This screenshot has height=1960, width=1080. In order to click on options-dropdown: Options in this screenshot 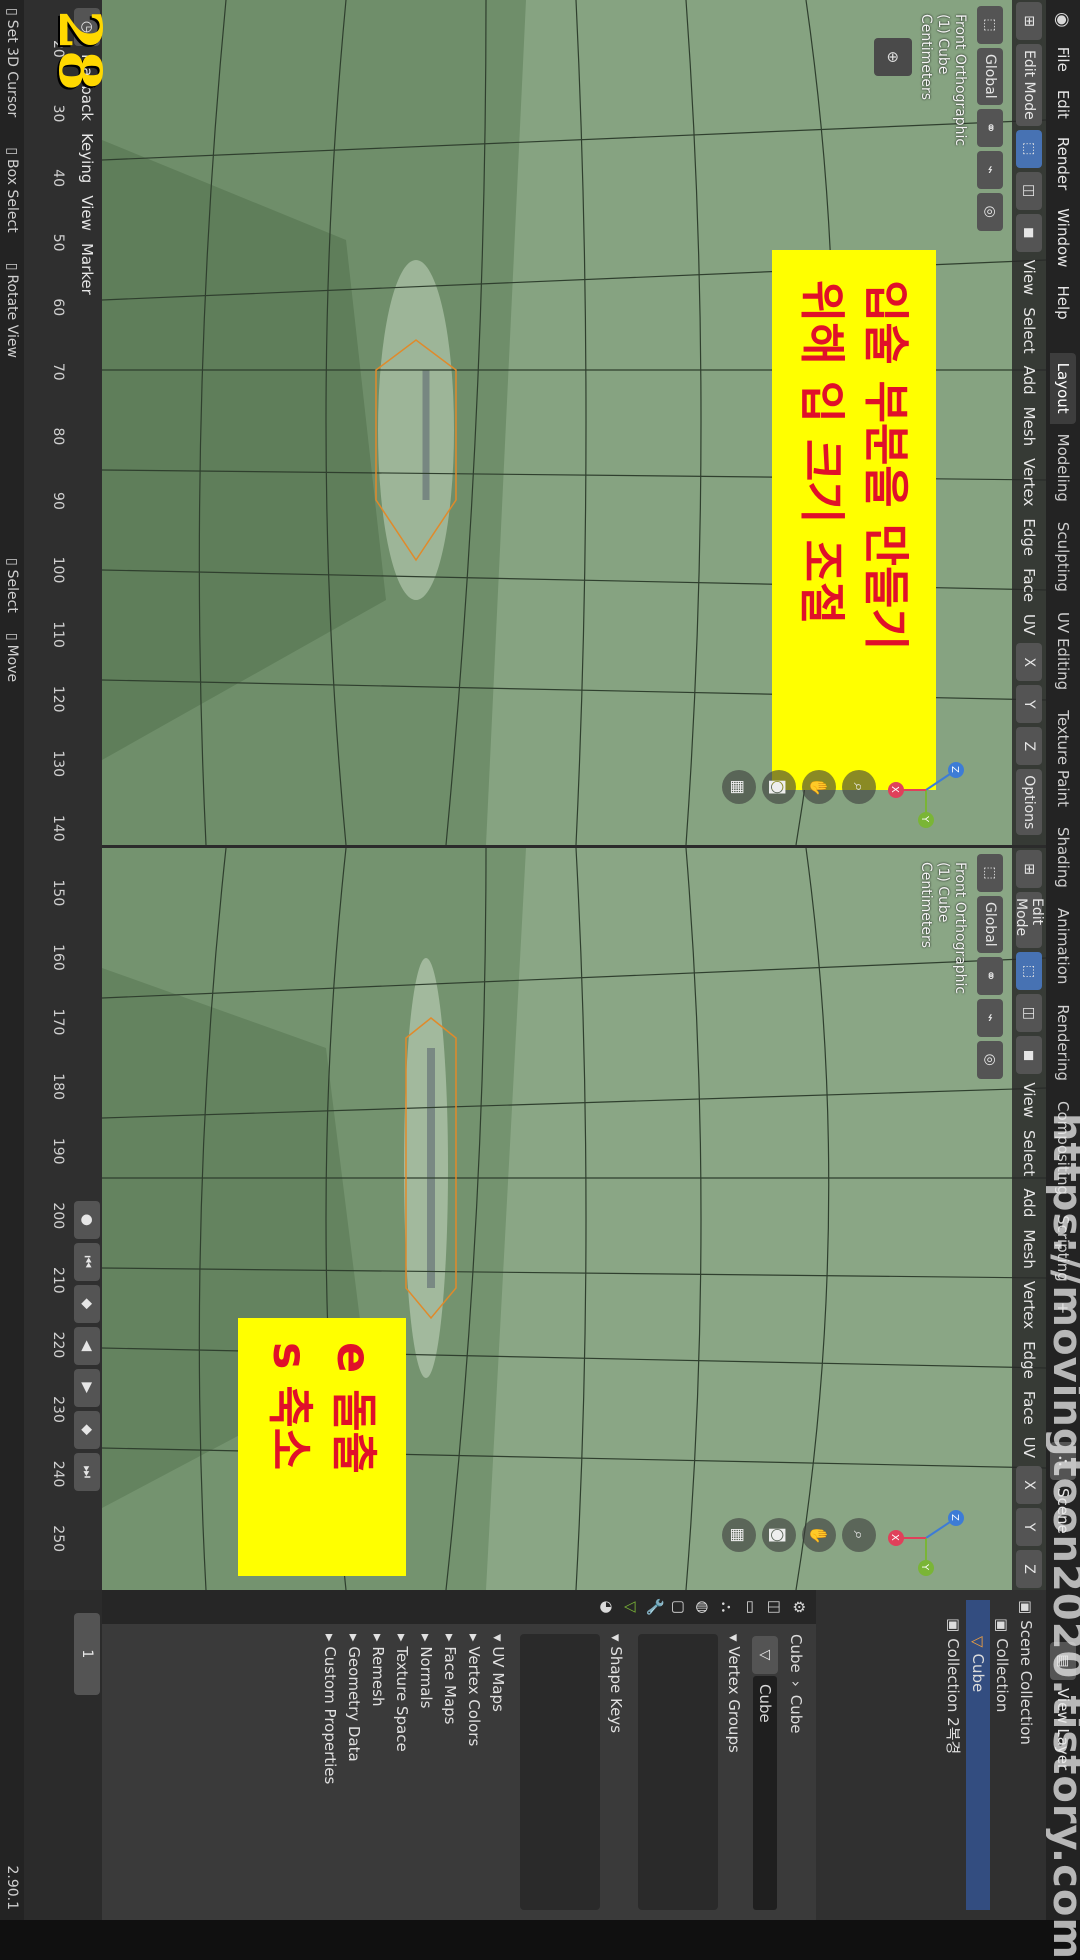, I will do `click(1029, 802)`.